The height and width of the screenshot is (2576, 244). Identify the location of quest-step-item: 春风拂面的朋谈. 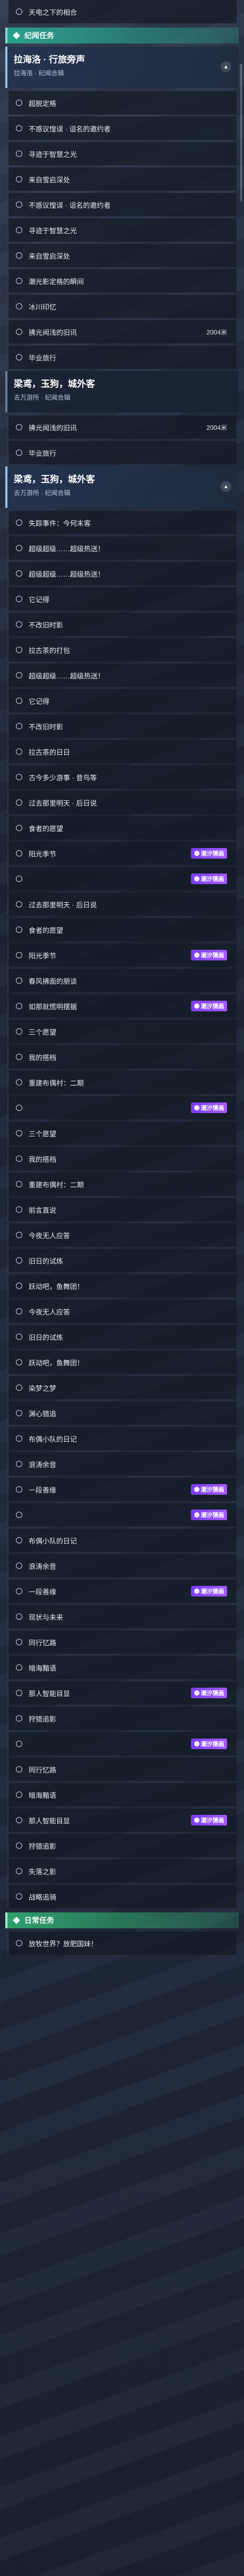
(122, 980).